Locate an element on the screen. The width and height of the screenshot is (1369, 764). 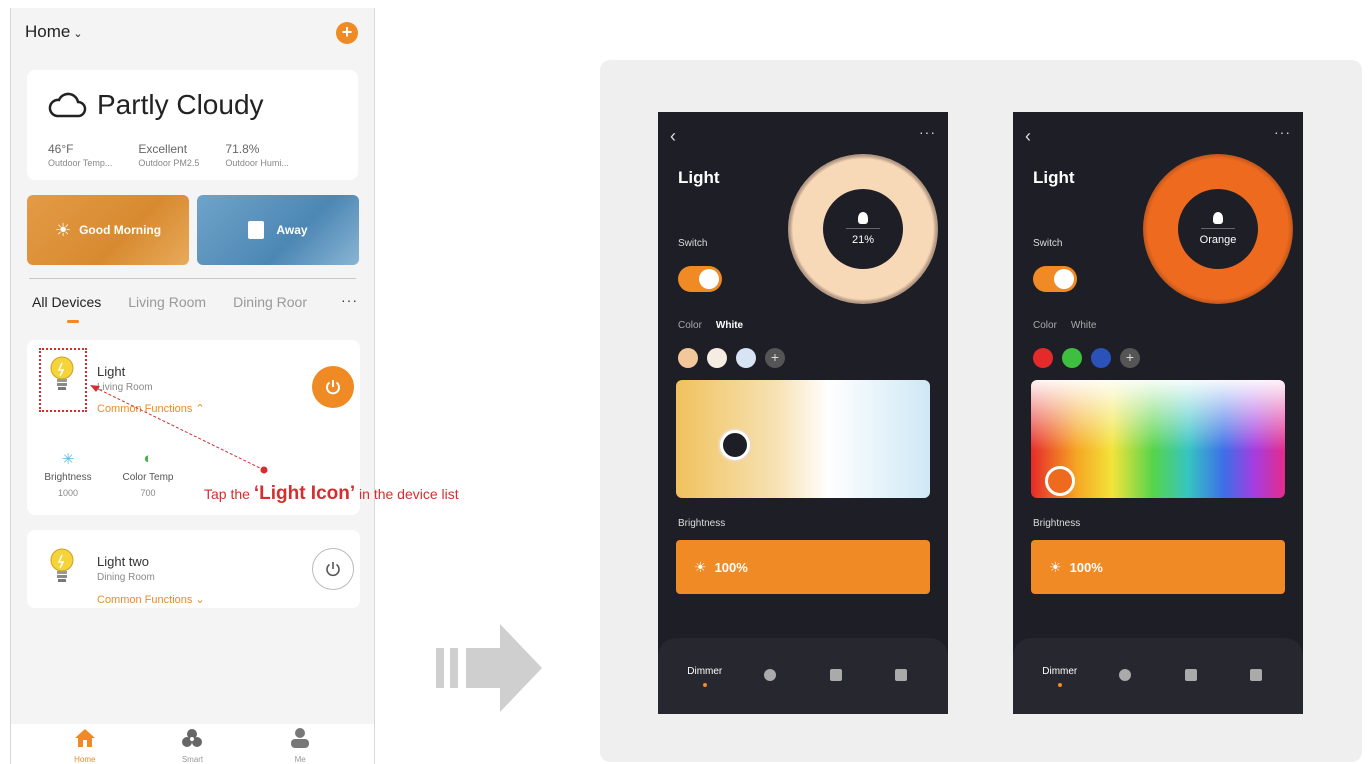
annotation-instruction: Tap the ‘Light Icon’ in the device list is located at coordinates (331, 494).